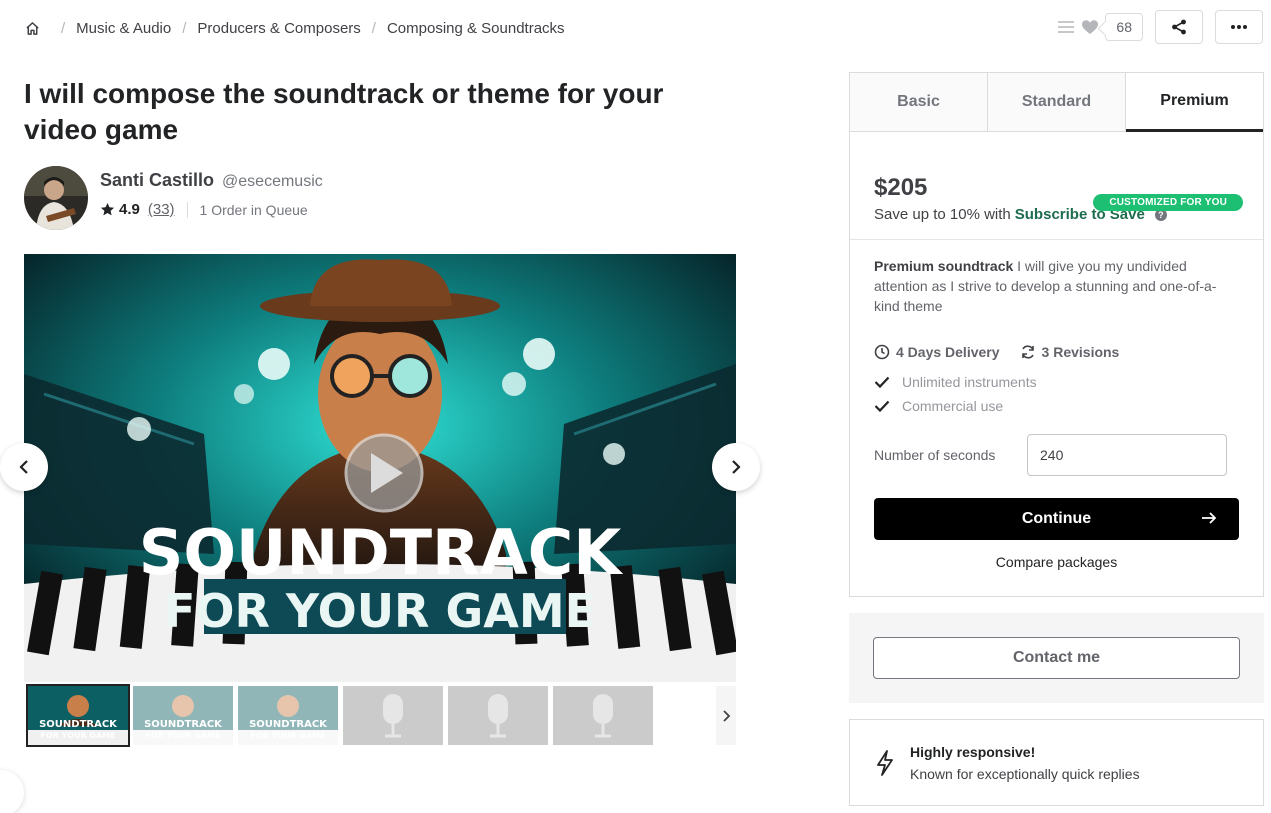 The width and height of the screenshot is (1271, 813). What do you see at coordinates (380, 611) in the screenshot?
I see `gallery-title-line2: FOR YOUR GAME` at bounding box center [380, 611].